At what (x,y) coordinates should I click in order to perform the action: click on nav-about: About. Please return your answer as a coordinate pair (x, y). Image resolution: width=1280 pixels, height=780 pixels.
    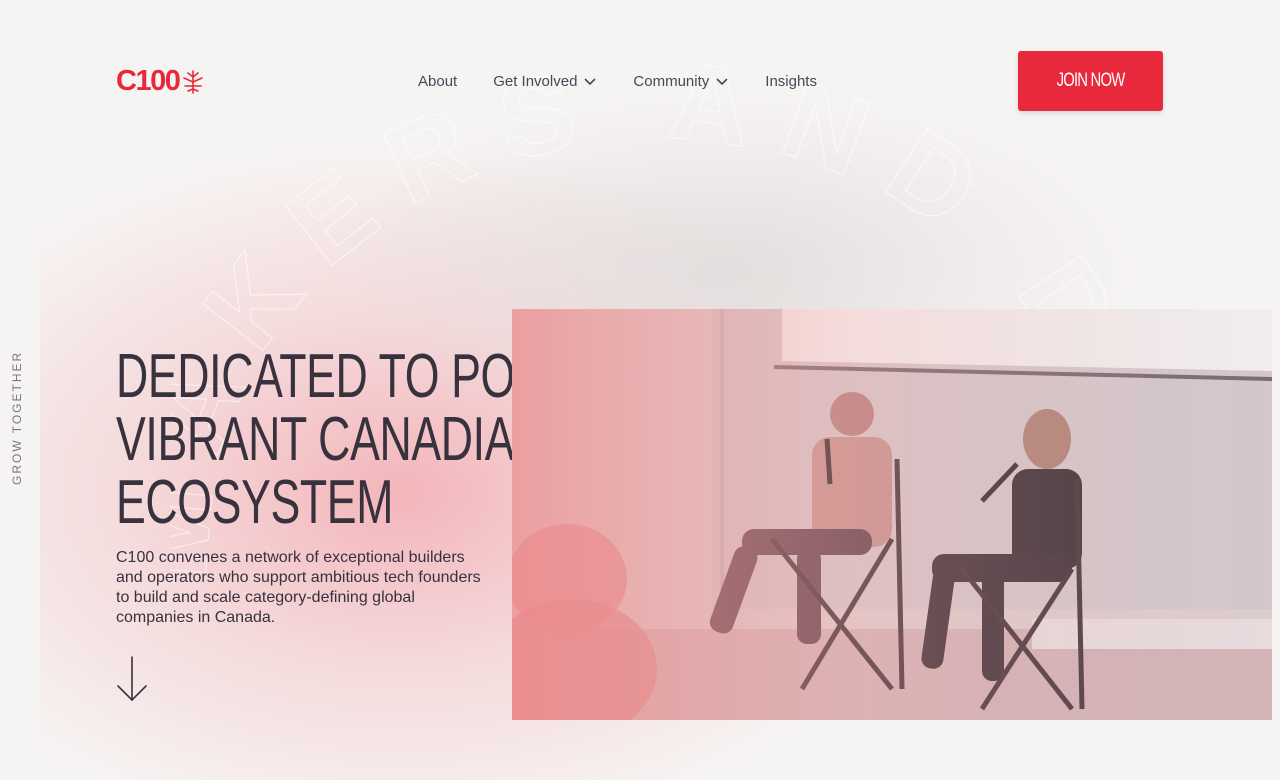
    Looking at the image, I should click on (437, 81).